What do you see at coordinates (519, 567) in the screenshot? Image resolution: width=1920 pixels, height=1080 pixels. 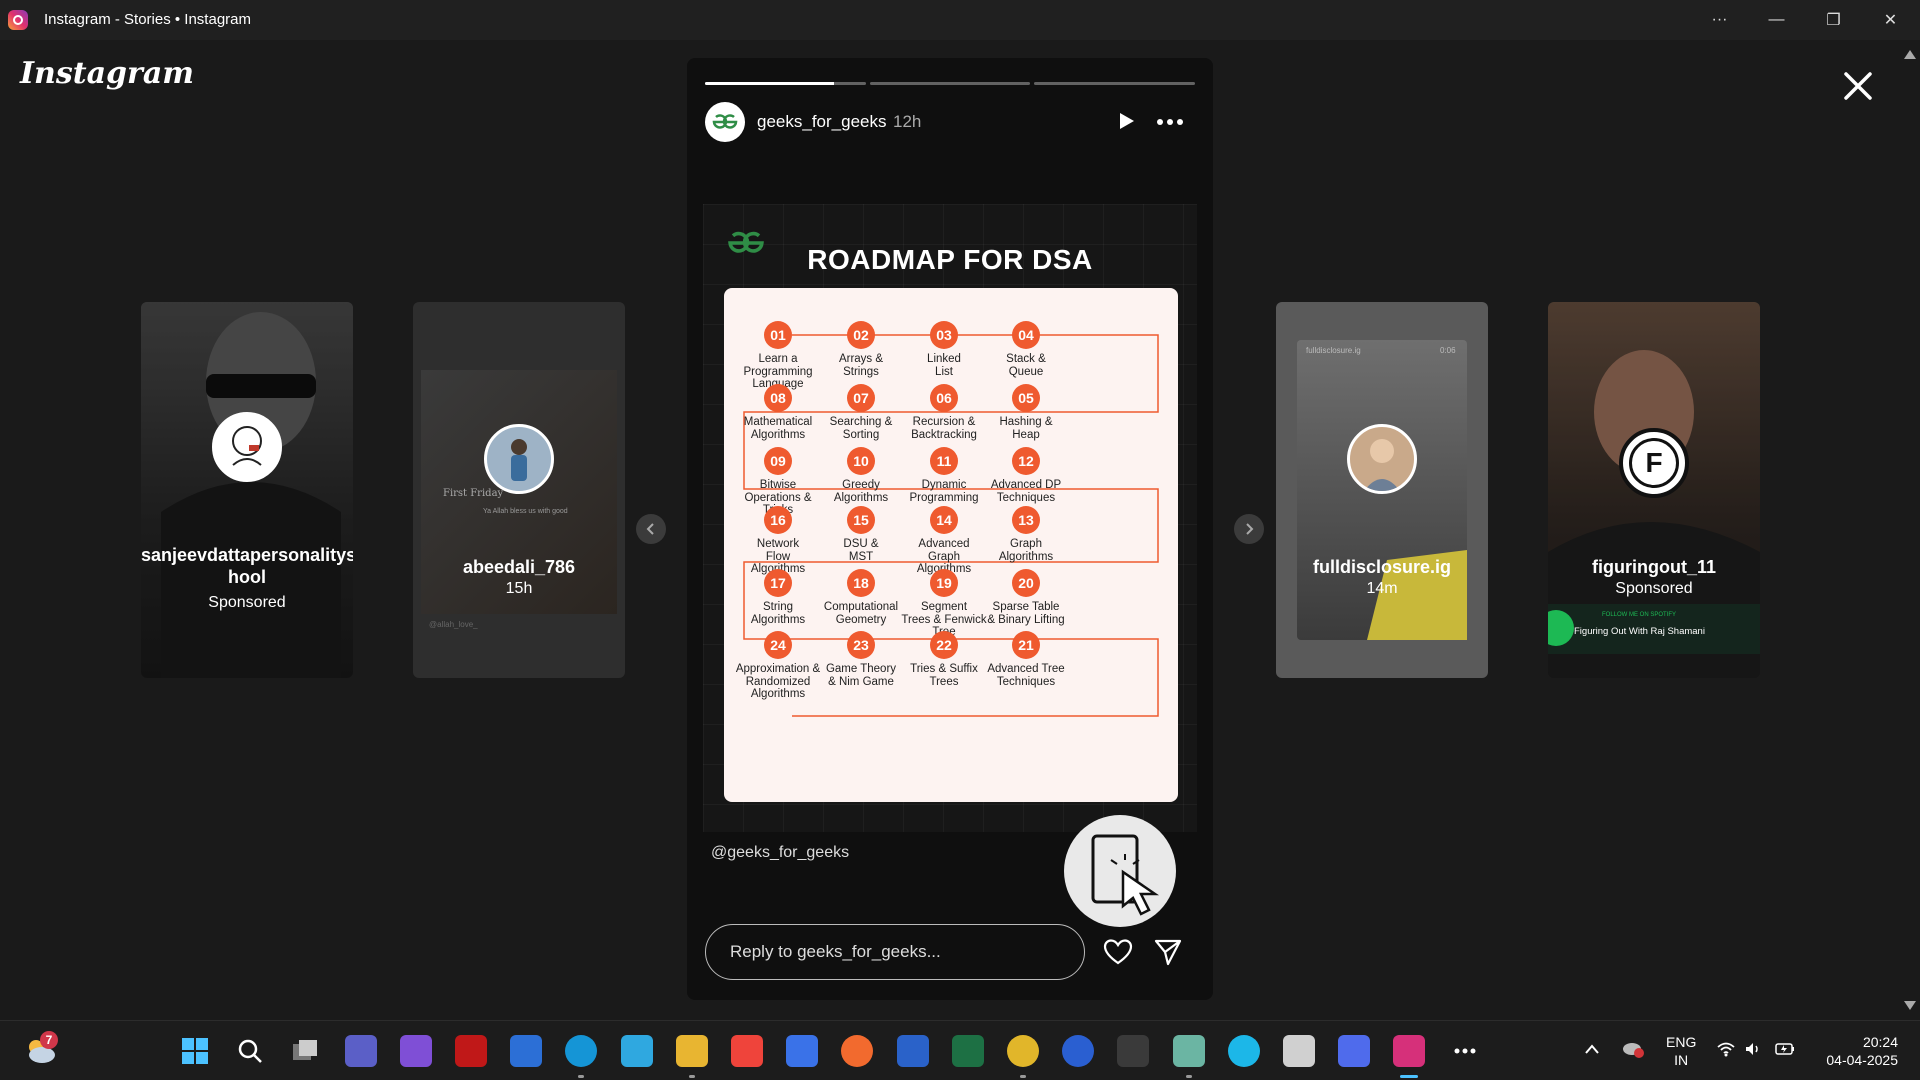 I see `preview-username: abeedali_786` at bounding box center [519, 567].